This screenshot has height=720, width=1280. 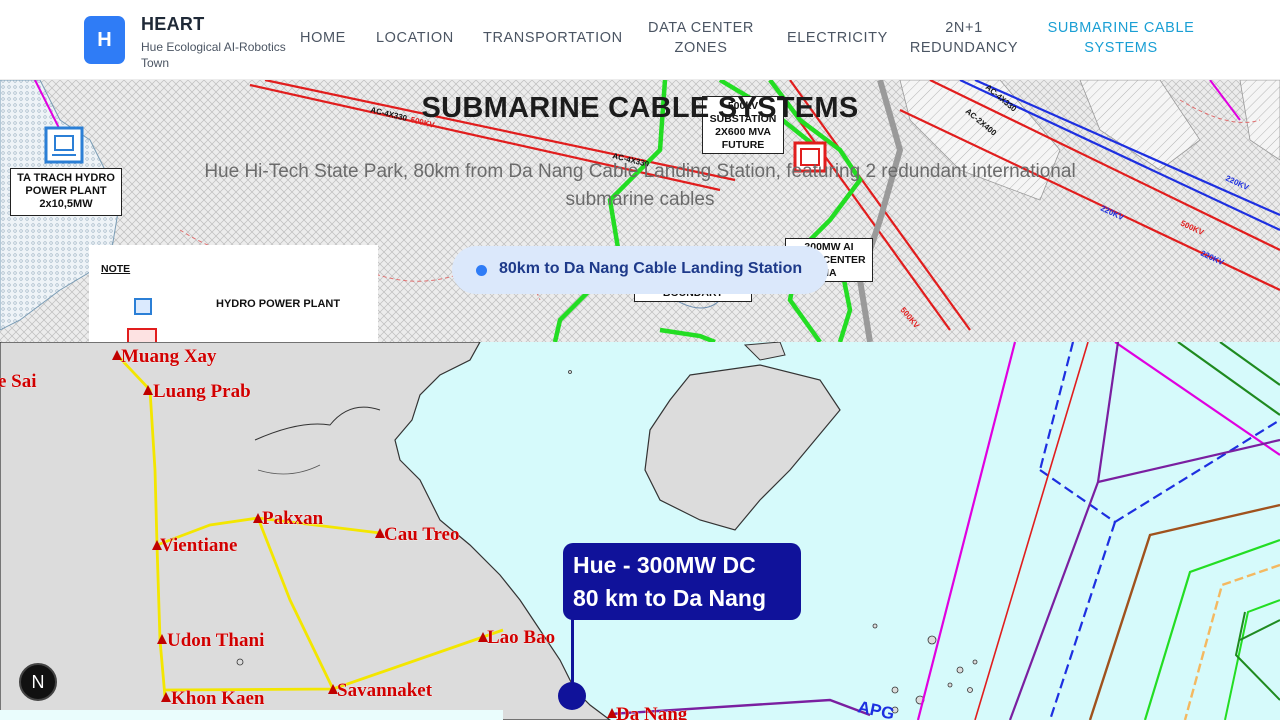 What do you see at coordinates (876, 708) in the screenshot?
I see `cable-label-apg: APG` at bounding box center [876, 708].